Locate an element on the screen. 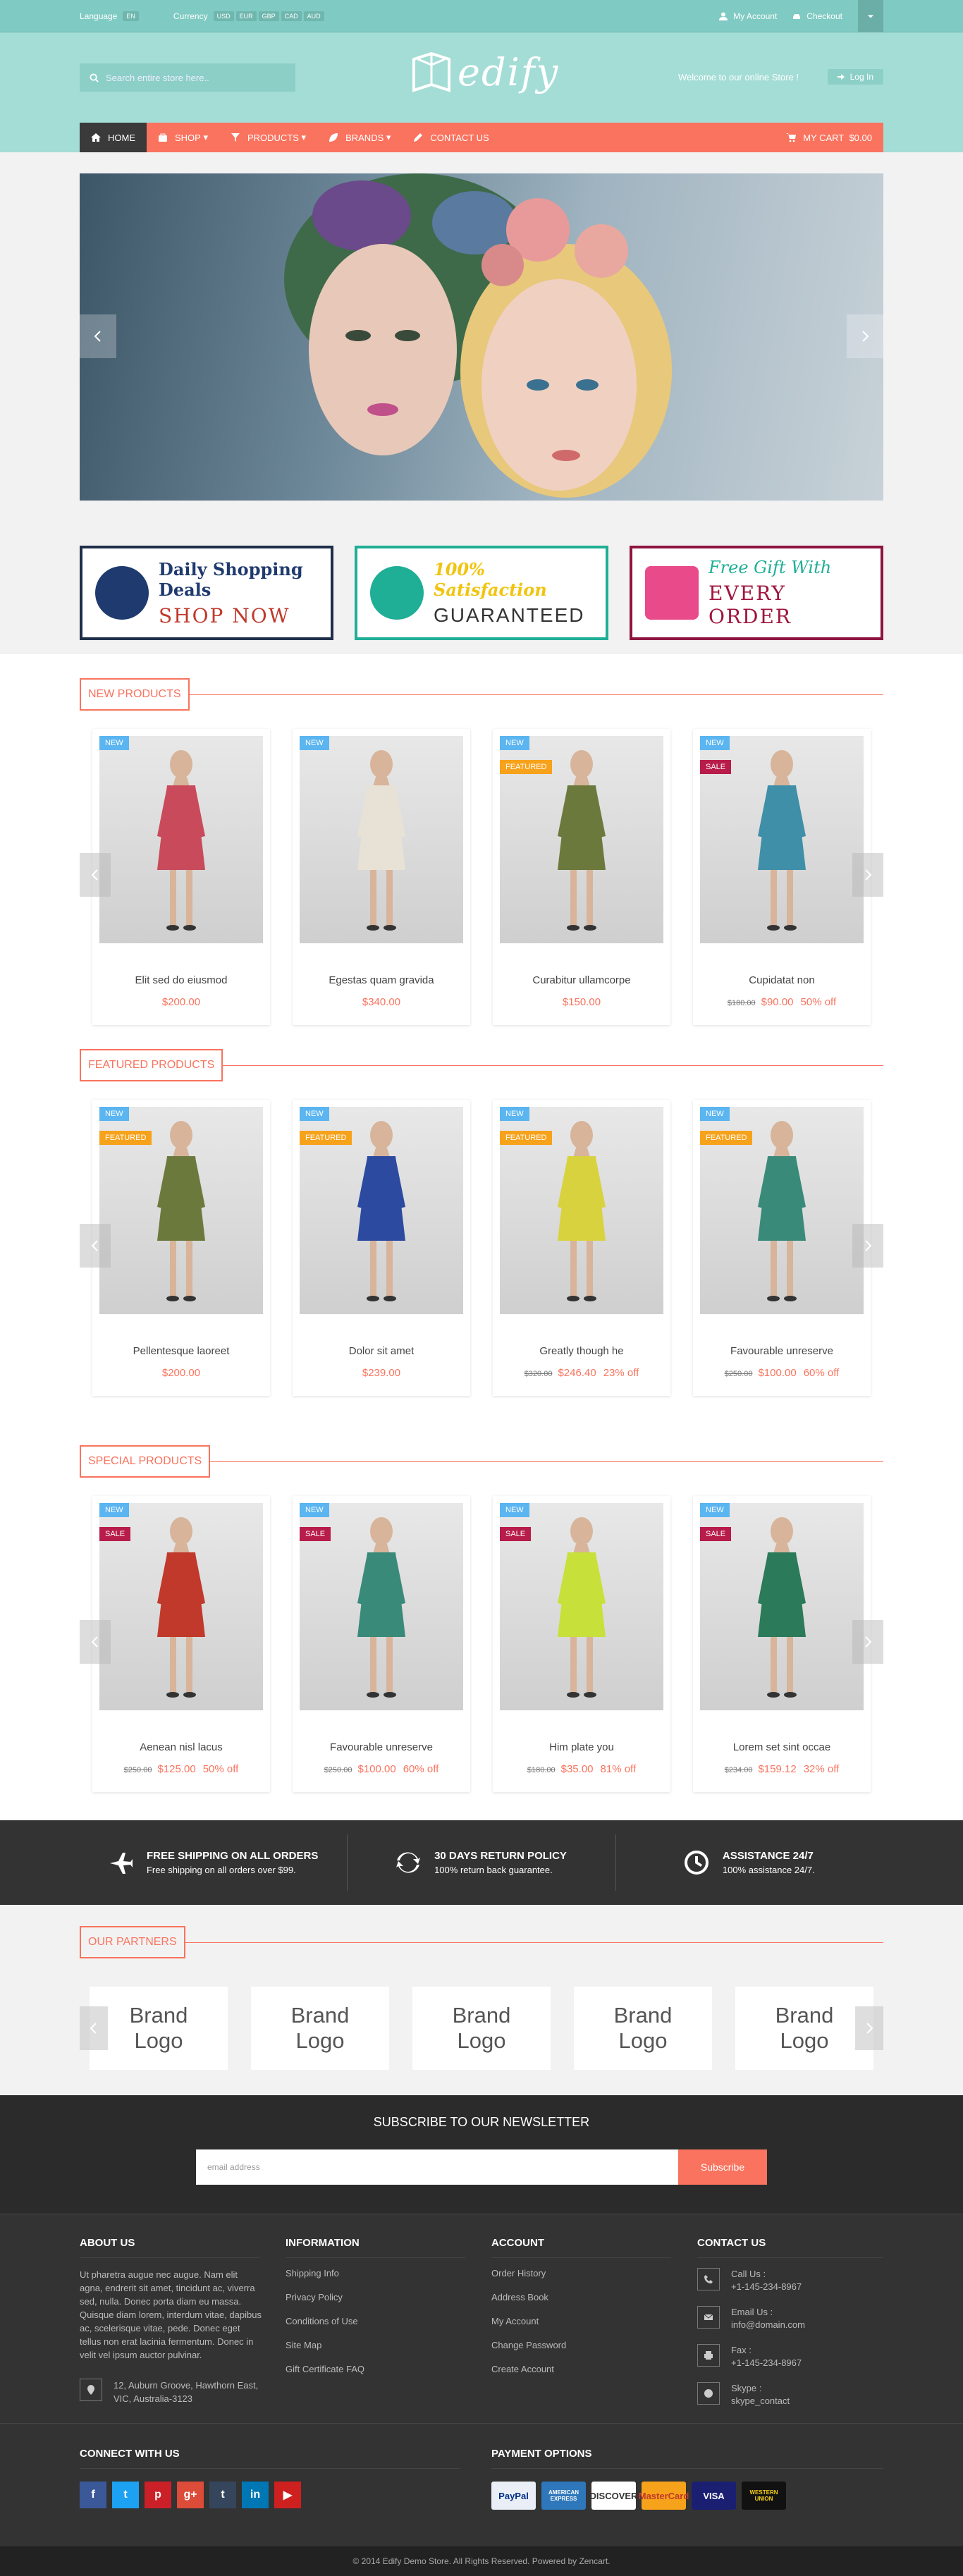 The width and height of the screenshot is (963, 2576). product-card: NEW Egestas quam gravida $340.00 is located at coordinates (381, 877).